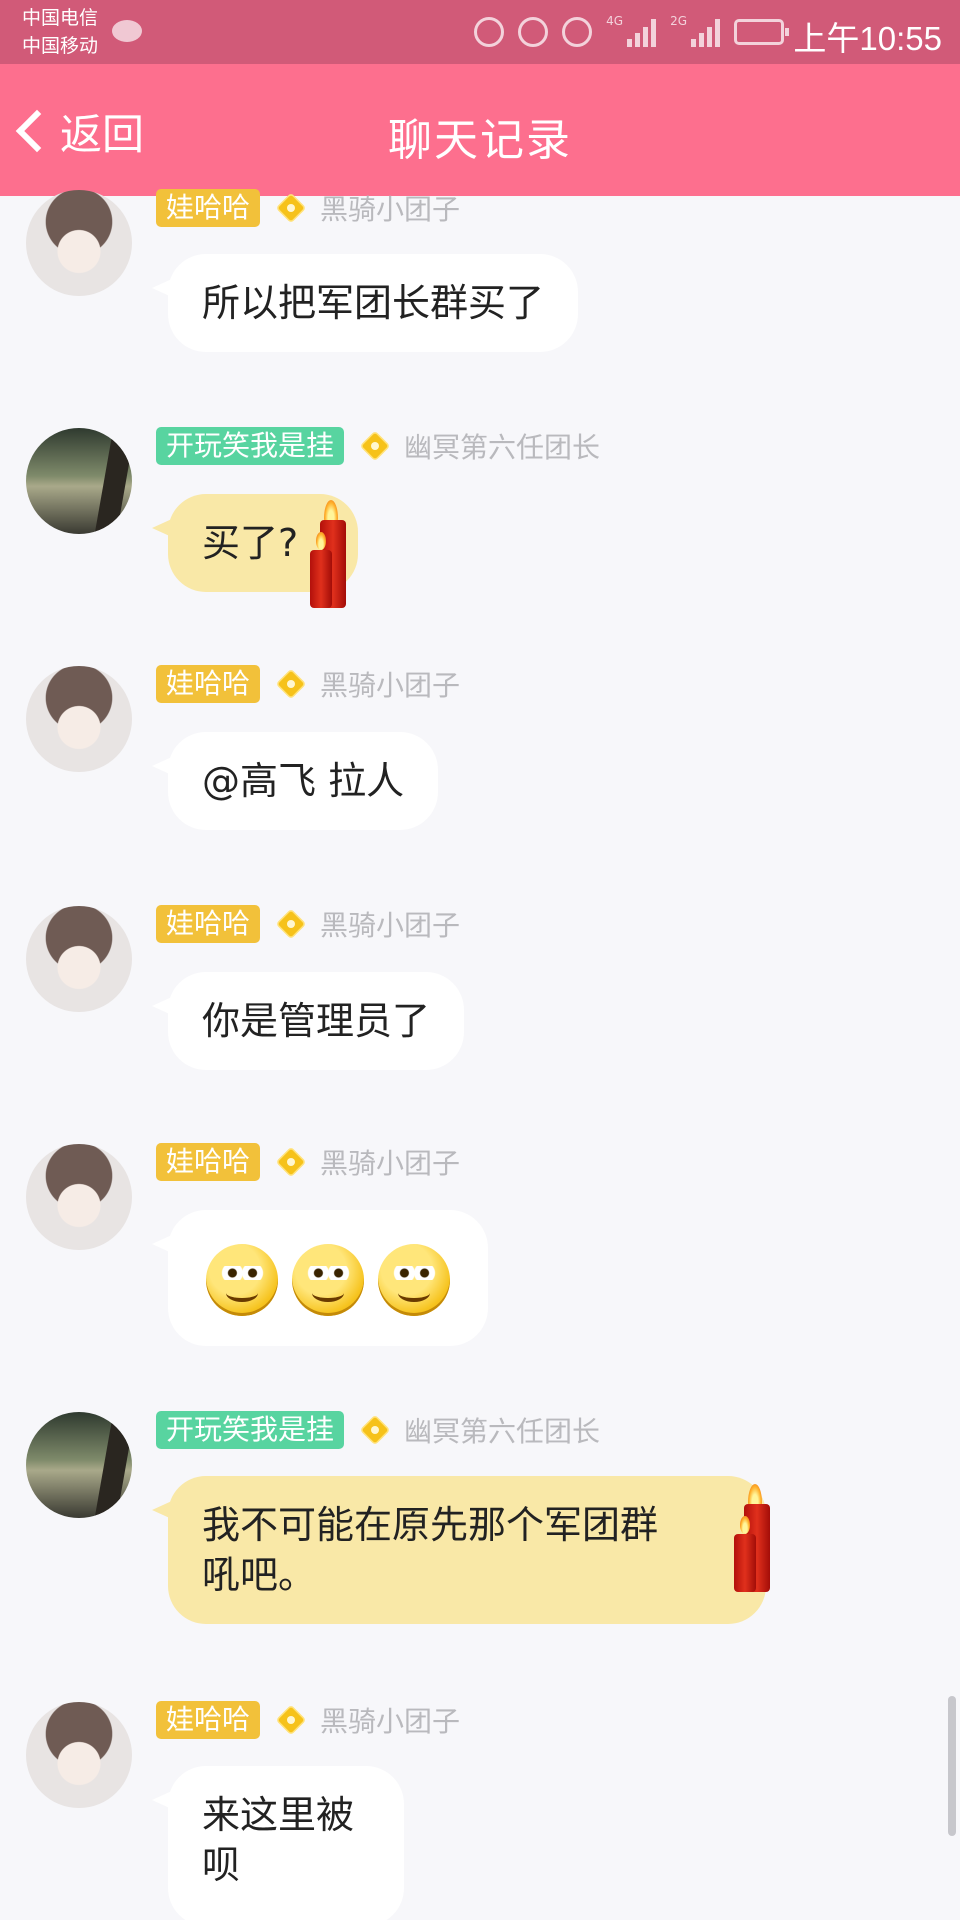 The width and height of the screenshot is (960, 1920). I want to click on page-title: 聊天记录, so click(480, 140).